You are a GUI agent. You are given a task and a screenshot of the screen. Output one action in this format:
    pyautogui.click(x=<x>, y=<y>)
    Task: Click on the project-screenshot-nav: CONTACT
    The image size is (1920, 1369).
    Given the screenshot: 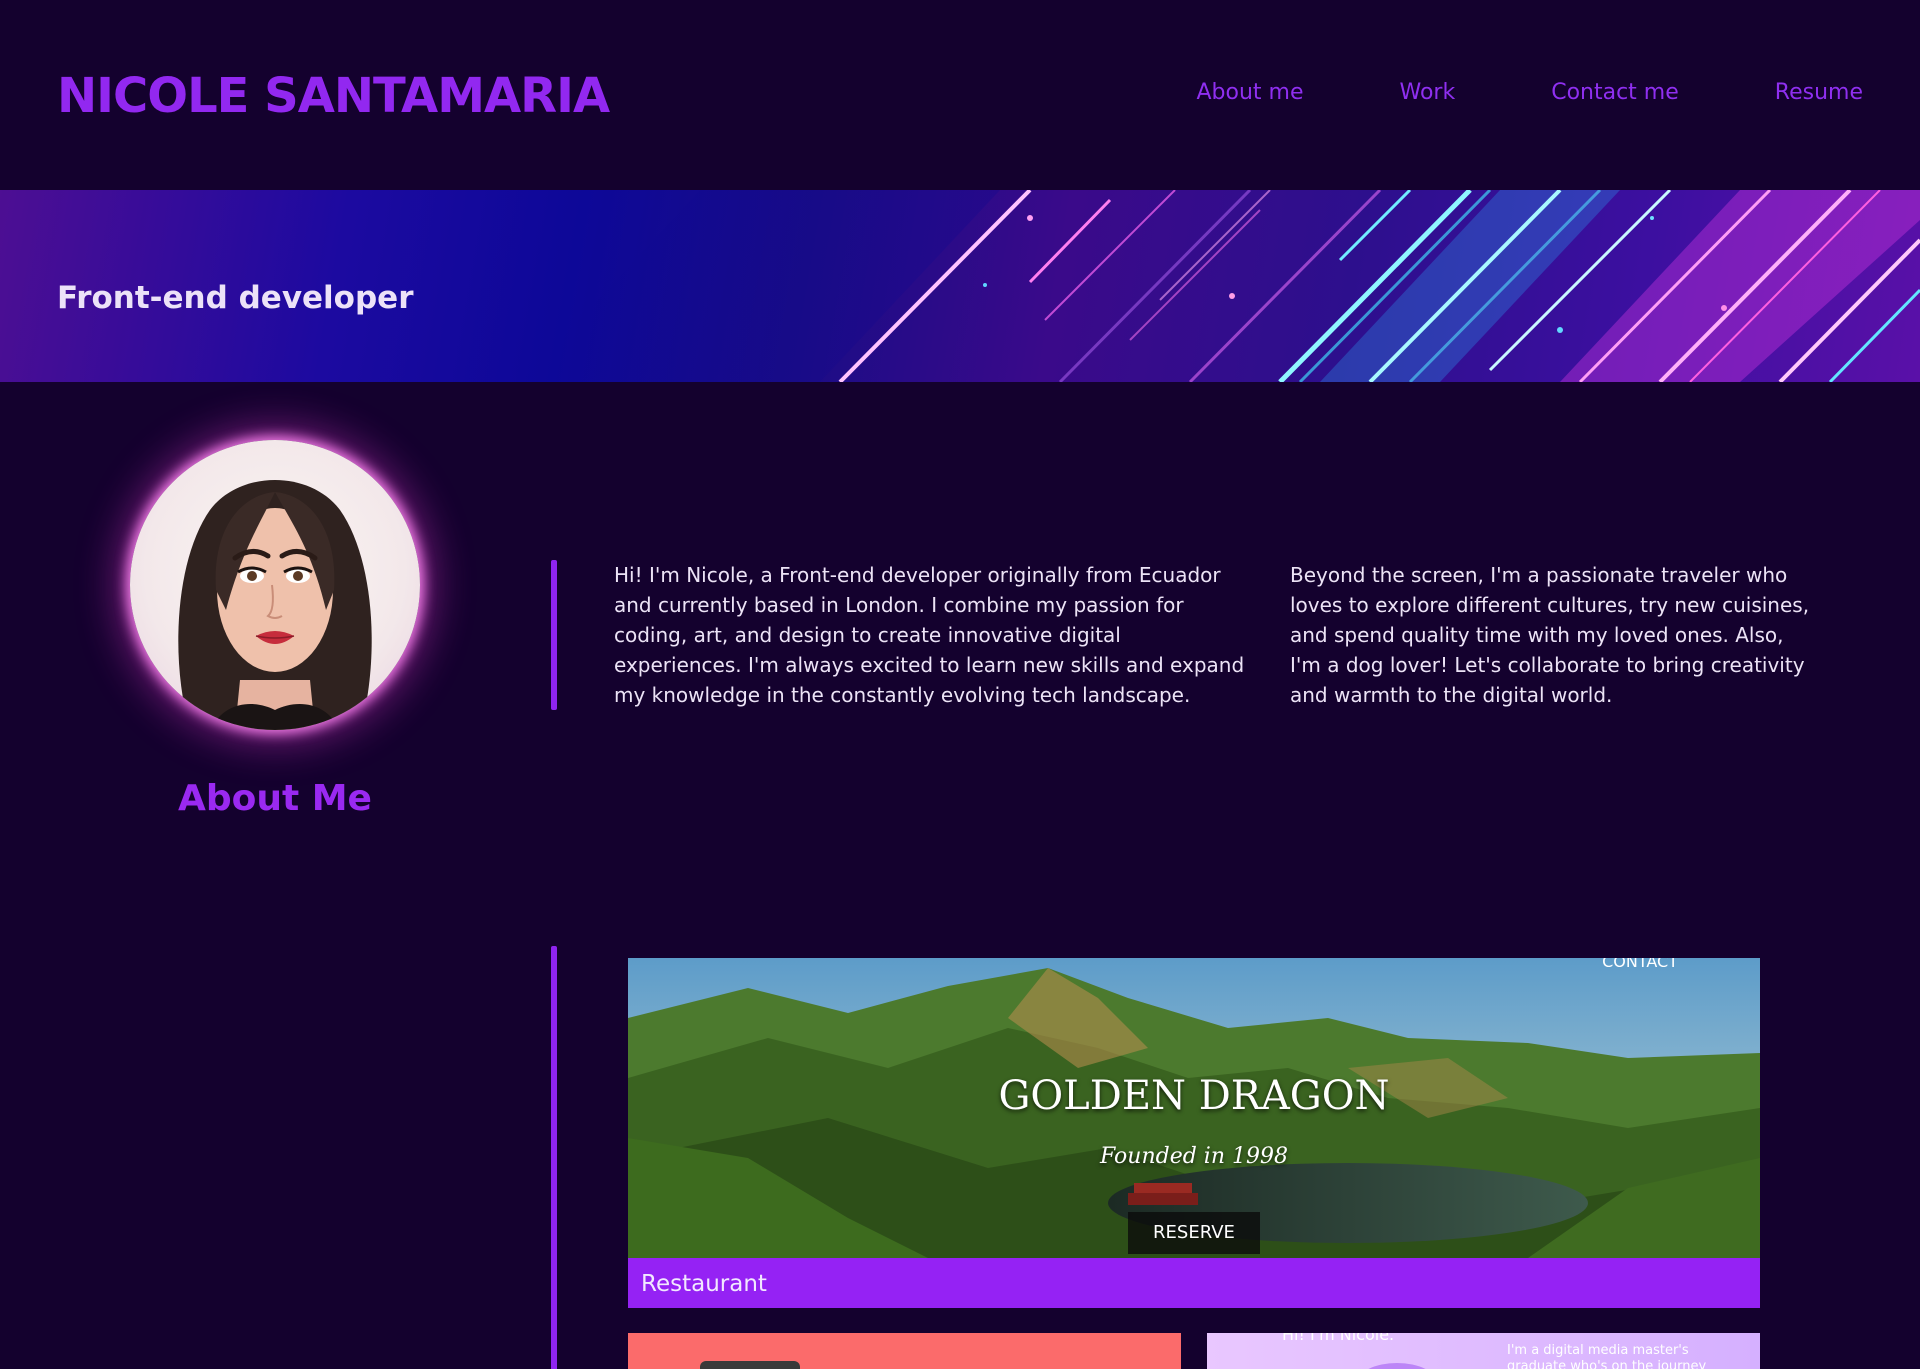 What is the action you would take?
    pyautogui.click(x=1640, y=964)
    